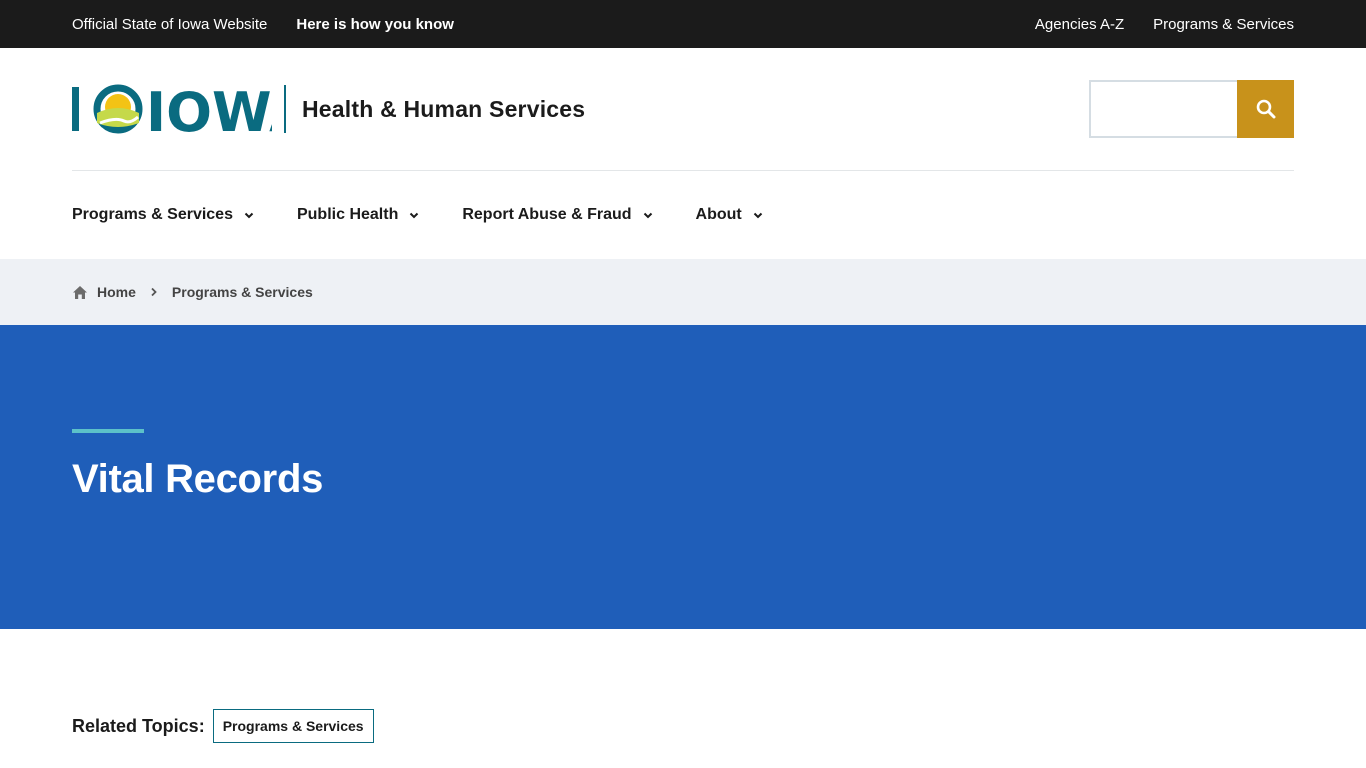  I want to click on iowa-logo-graphic: IOWA, so click(172, 109).